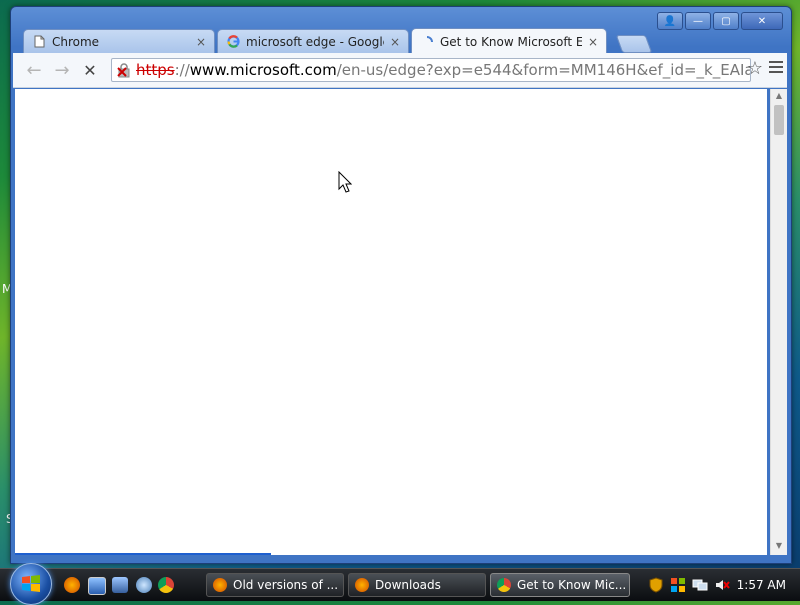  What do you see at coordinates (656, 585) in the screenshot?
I see `security-shield-icon` at bounding box center [656, 585].